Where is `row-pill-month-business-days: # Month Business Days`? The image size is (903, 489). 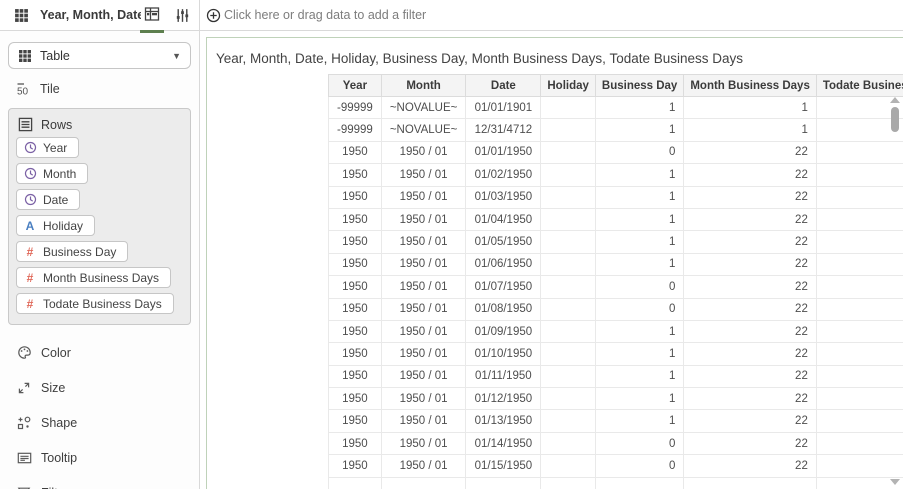
row-pill-month-business-days: # Month Business Days is located at coordinates (94, 277).